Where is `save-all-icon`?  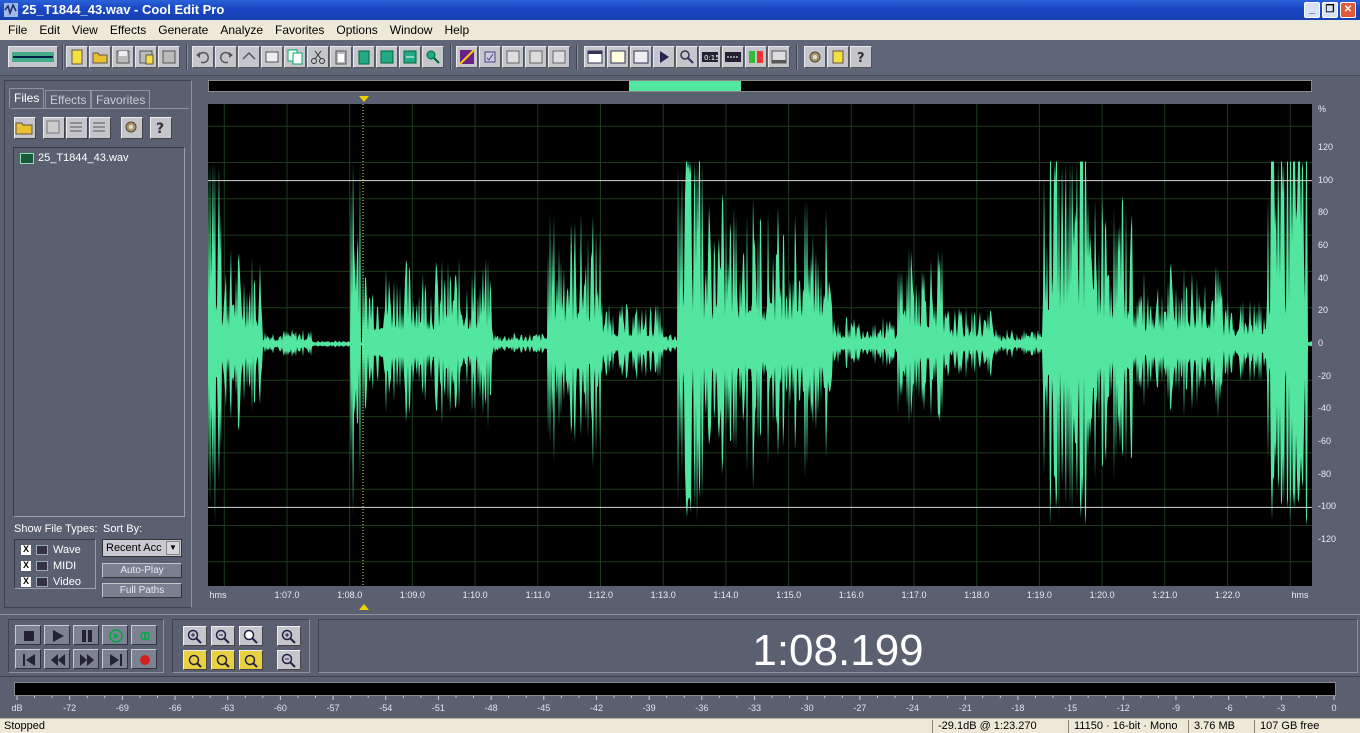 save-all-icon is located at coordinates (169, 57).